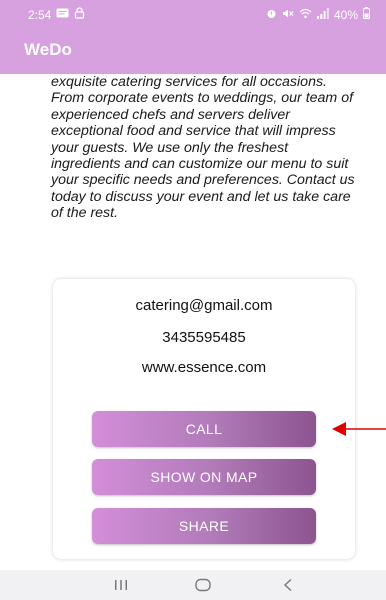  Describe the element at coordinates (204, 526) in the screenshot. I see `share-button: SHARE` at that location.